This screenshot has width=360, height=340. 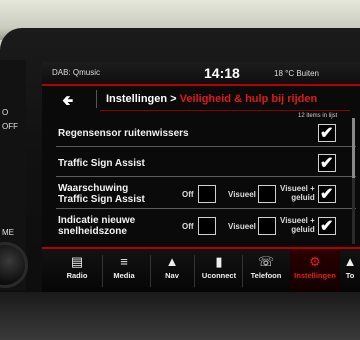 I want to click on setting-label: Traffic Sign Assist, so click(x=101, y=163).